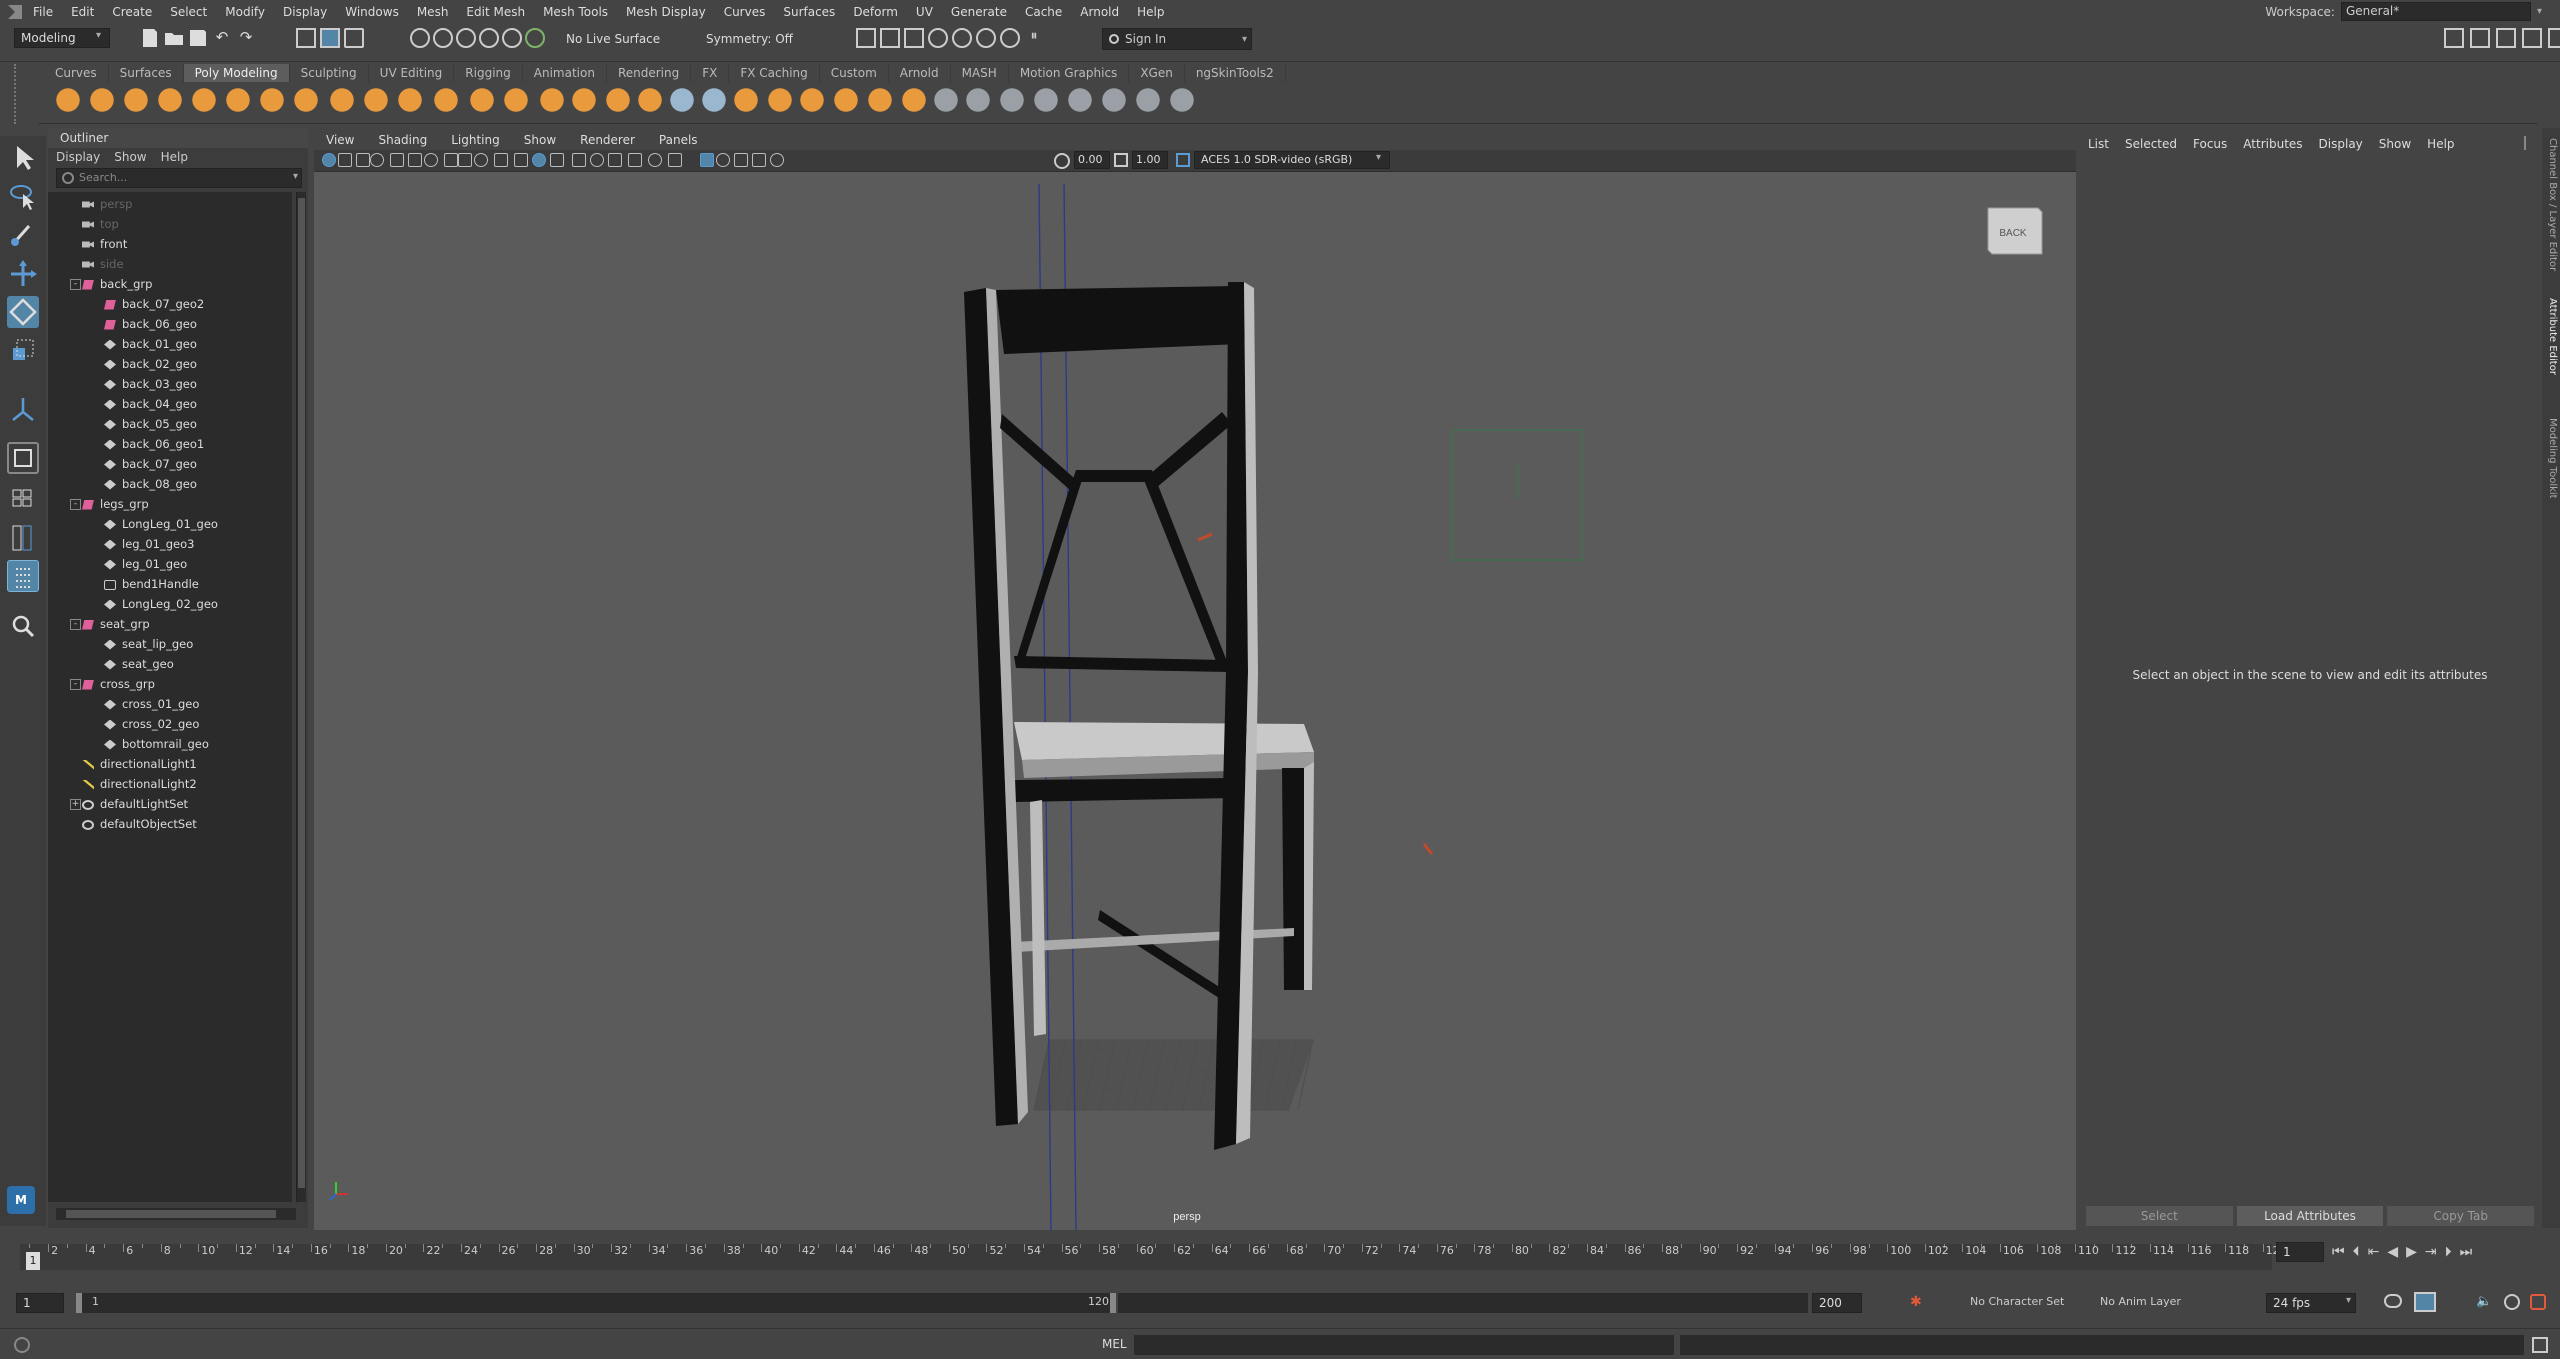 Image resolution: width=2560 pixels, height=1359 pixels. What do you see at coordinates (949, 103) in the screenshot?
I see `extrude-icon` at bounding box center [949, 103].